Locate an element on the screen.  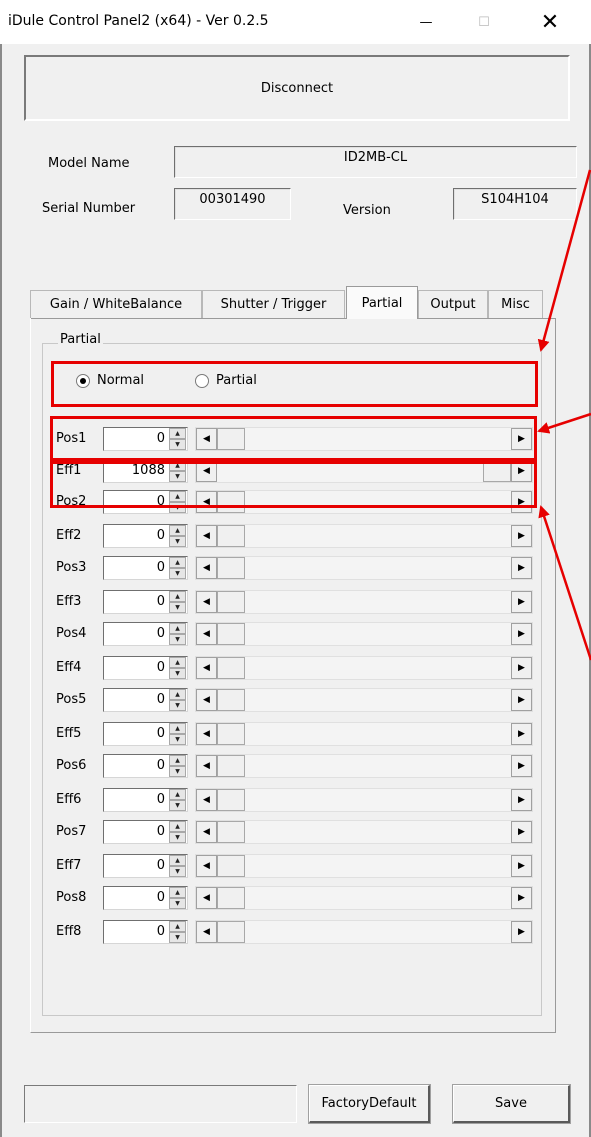
eff4-spin-input: 0 ▲ ▼ is located at coordinates (145, 668).